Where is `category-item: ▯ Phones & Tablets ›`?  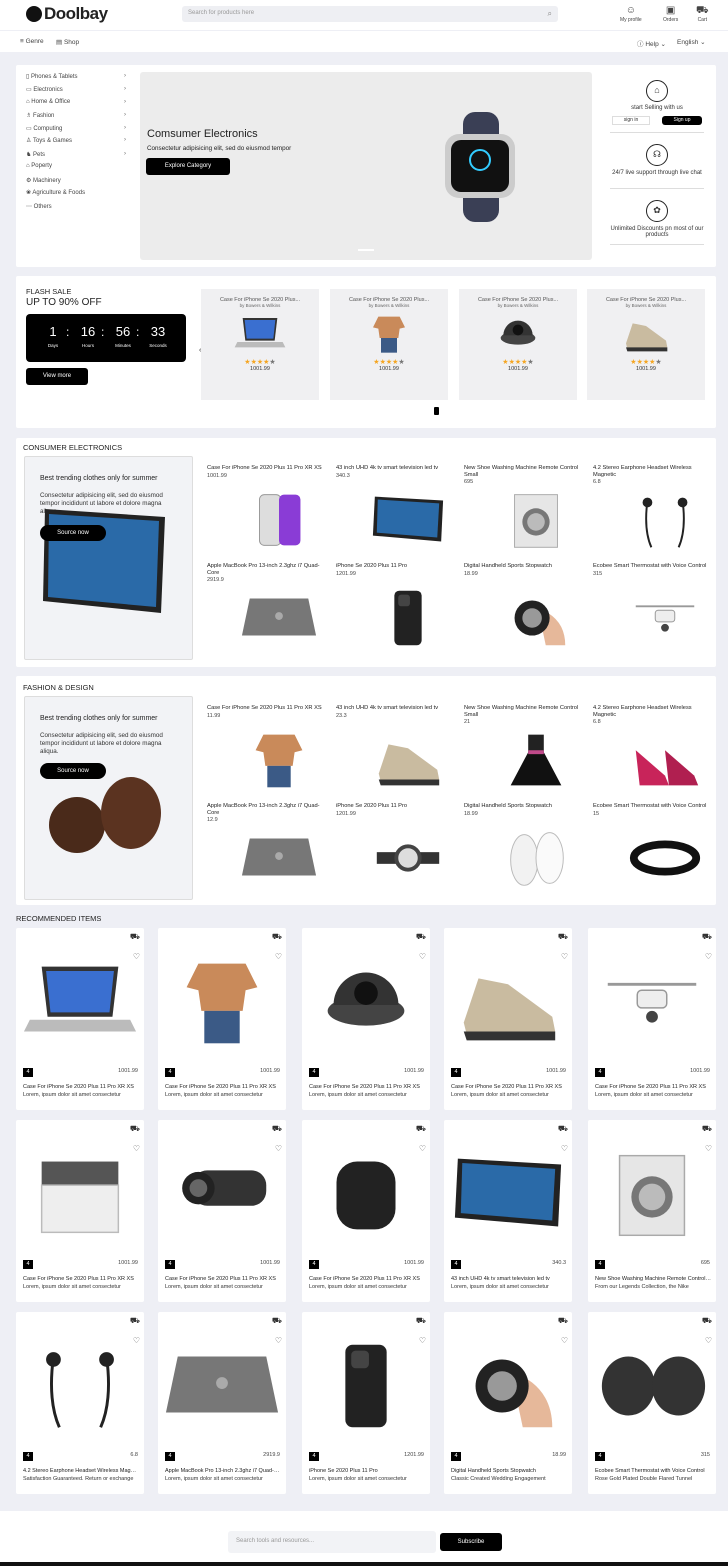
category-item: ▯ Phones & Tablets › is located at coordinates (76, 76).